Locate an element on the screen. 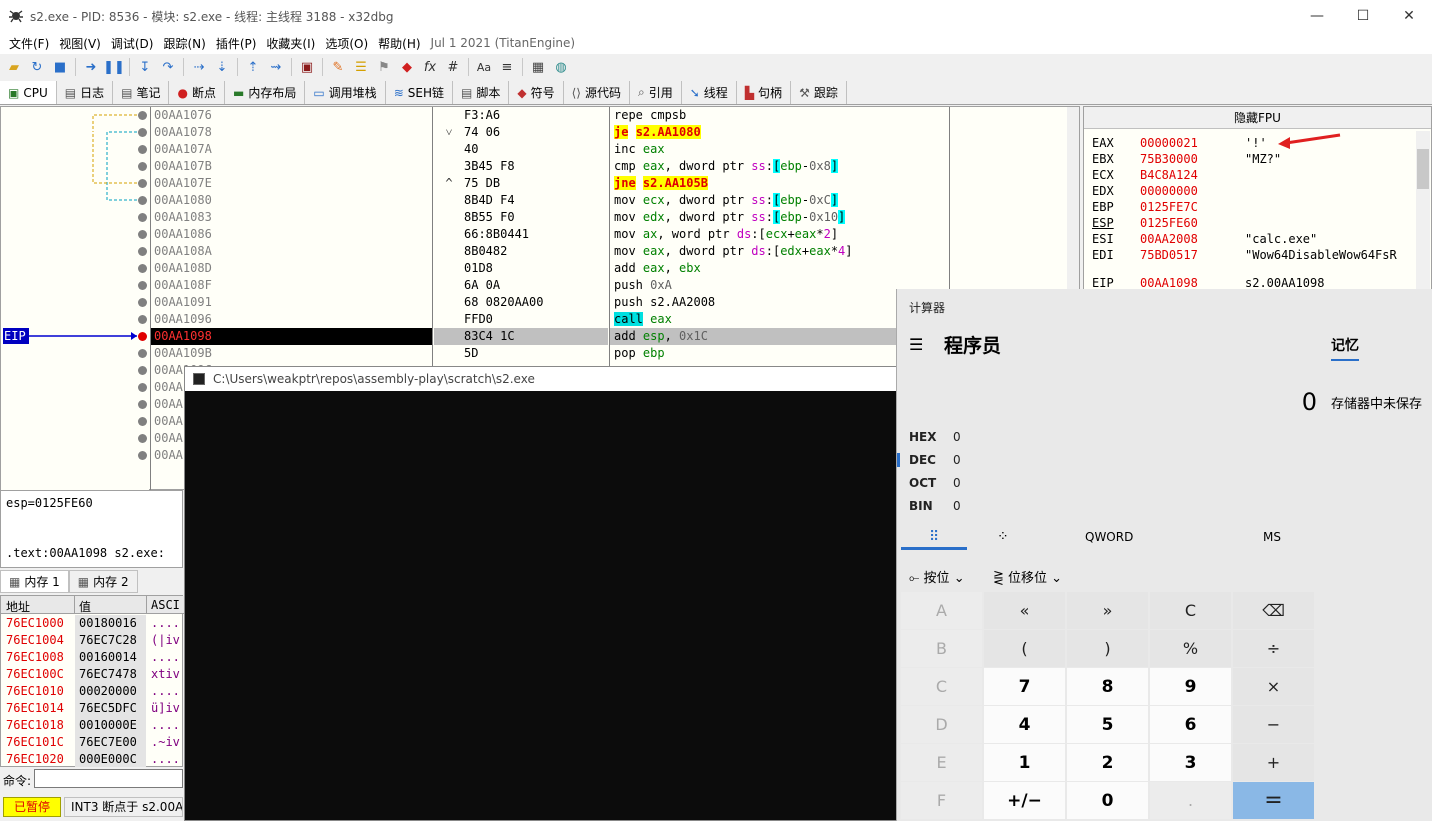 This screenshot has height=821, width=1432. disasm-address: 00AA1096 is located at coordinates (291, 319).